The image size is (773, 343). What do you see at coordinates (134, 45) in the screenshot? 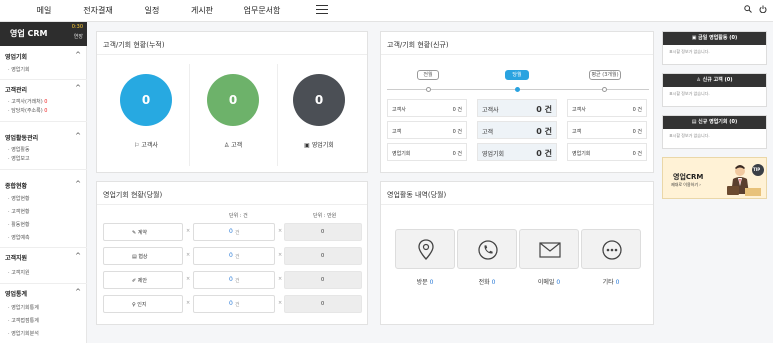
I see `panel-title: 고객/기회 현황(누적)` at bounding box center [134, 45].